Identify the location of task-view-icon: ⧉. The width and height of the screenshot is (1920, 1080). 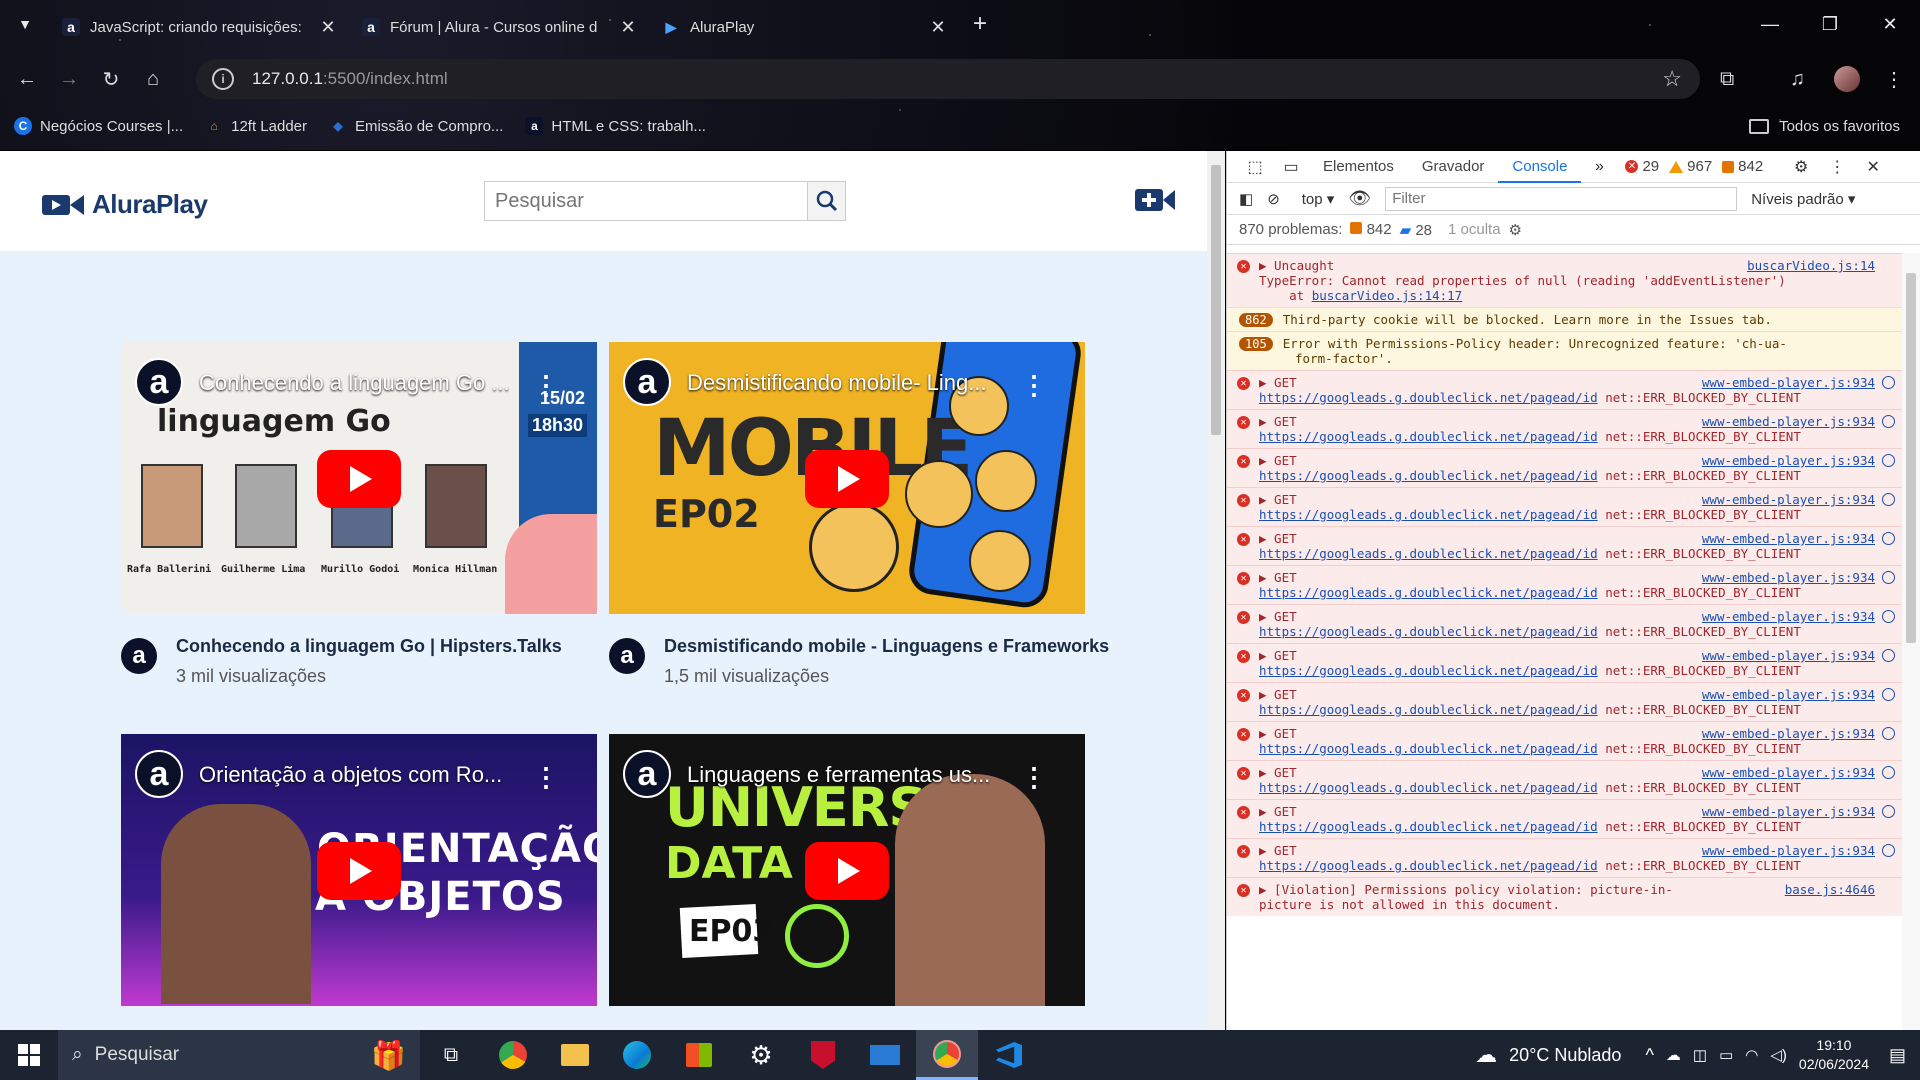
(451, 1055).